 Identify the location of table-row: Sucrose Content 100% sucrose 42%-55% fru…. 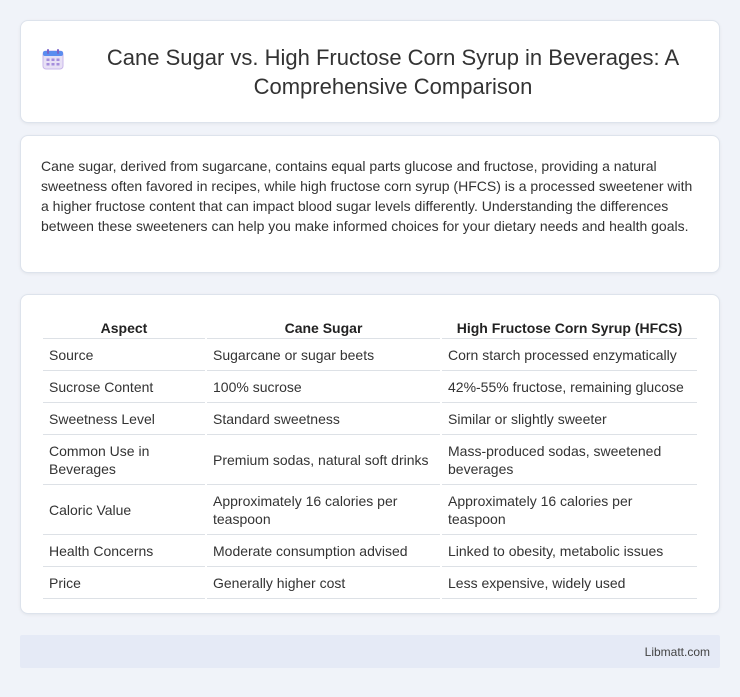
(370, 387).